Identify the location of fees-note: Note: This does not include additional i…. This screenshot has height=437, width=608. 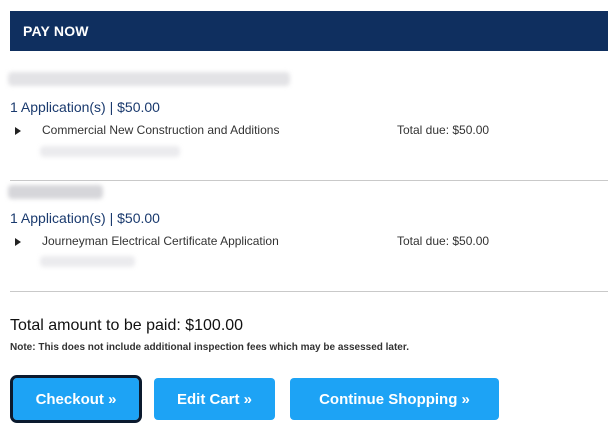
(209, 347).